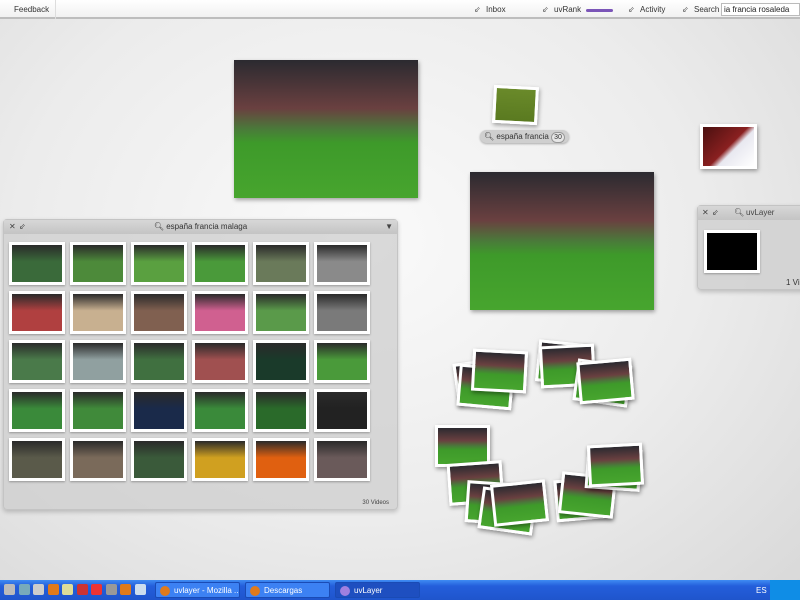 This screenshot has height=600, width=800. What do you see at coordinates (326, 129) in the screenshot?
I see `video-preview-large` at bounding box center [326, 129].